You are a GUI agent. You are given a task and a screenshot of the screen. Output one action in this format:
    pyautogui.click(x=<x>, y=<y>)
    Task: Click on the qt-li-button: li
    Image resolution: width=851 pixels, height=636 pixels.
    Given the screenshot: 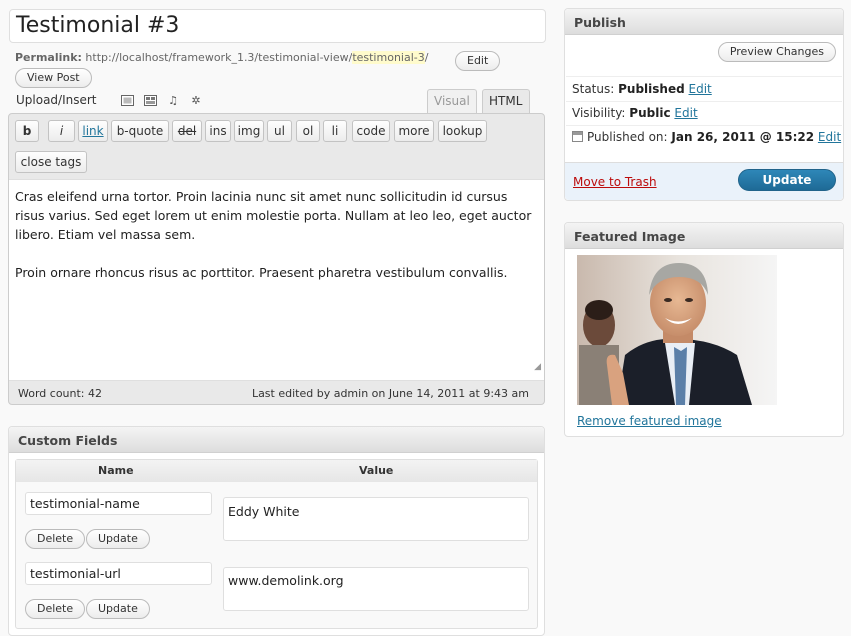 What is the action you would take?
    pyautogui.click(x=335, y=131)
    